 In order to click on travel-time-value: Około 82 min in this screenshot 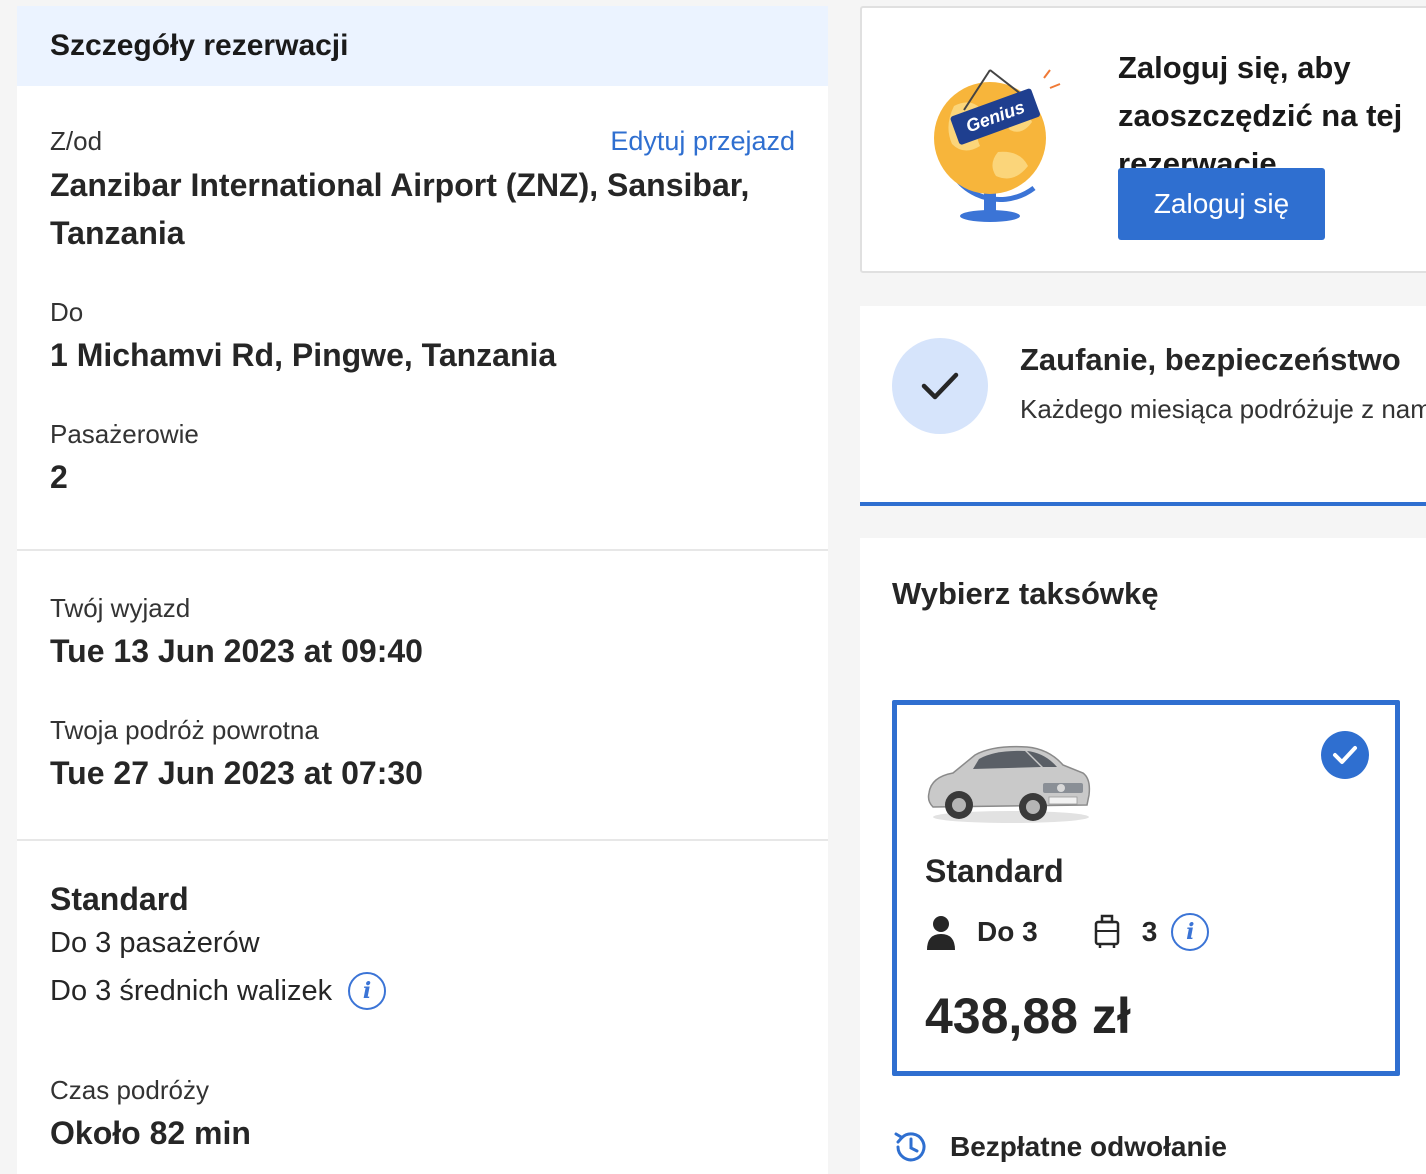, I will do `click(150, 1133)`.